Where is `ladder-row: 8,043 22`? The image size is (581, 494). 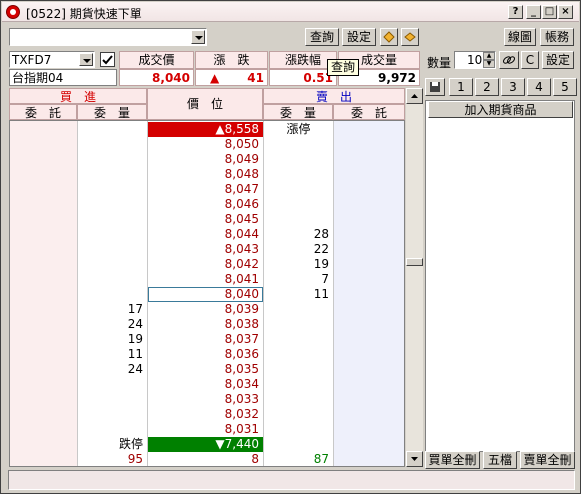 ladder-row: 8,043 22 is located at coordinates (207, 249).